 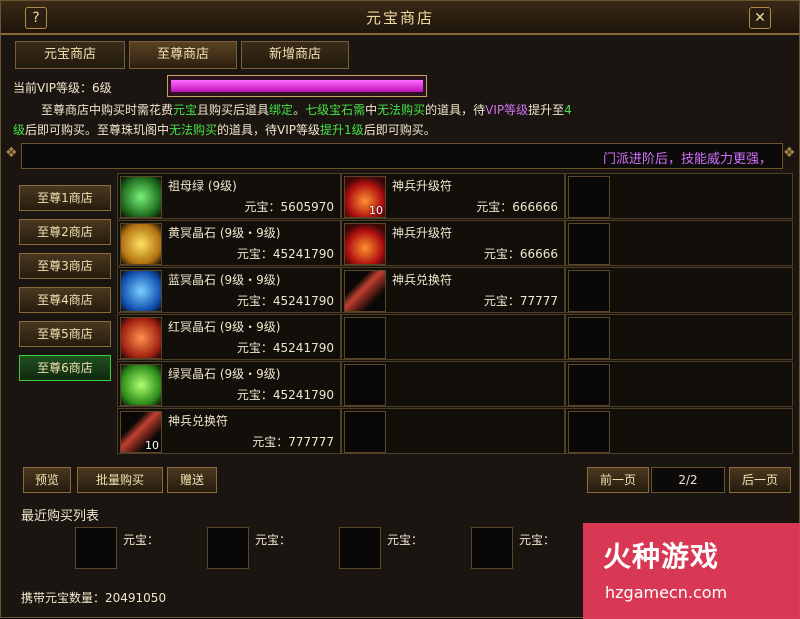 I want to click on ornament-left-icon: ❖, so click(x=11, y=153).